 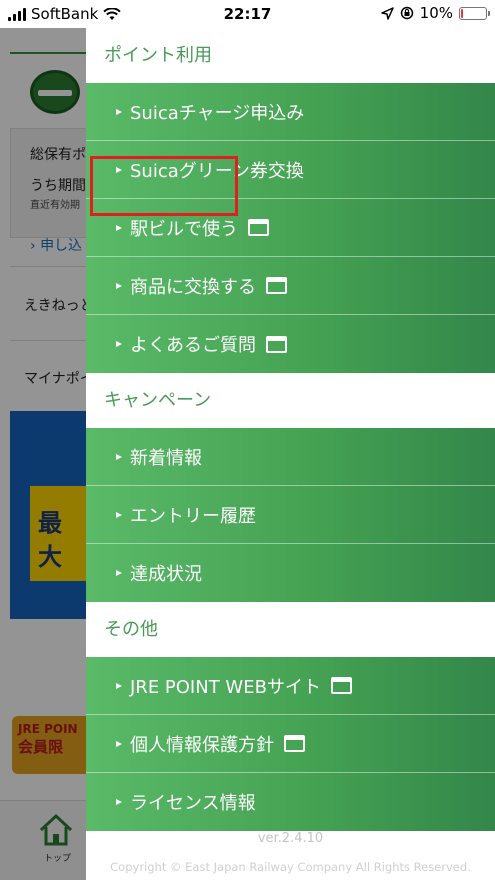 What do you see at coordinates (290, 457) in the screenshot?
I see `menu-item-1-0: 新着情報` at bounding box center [290, 457].